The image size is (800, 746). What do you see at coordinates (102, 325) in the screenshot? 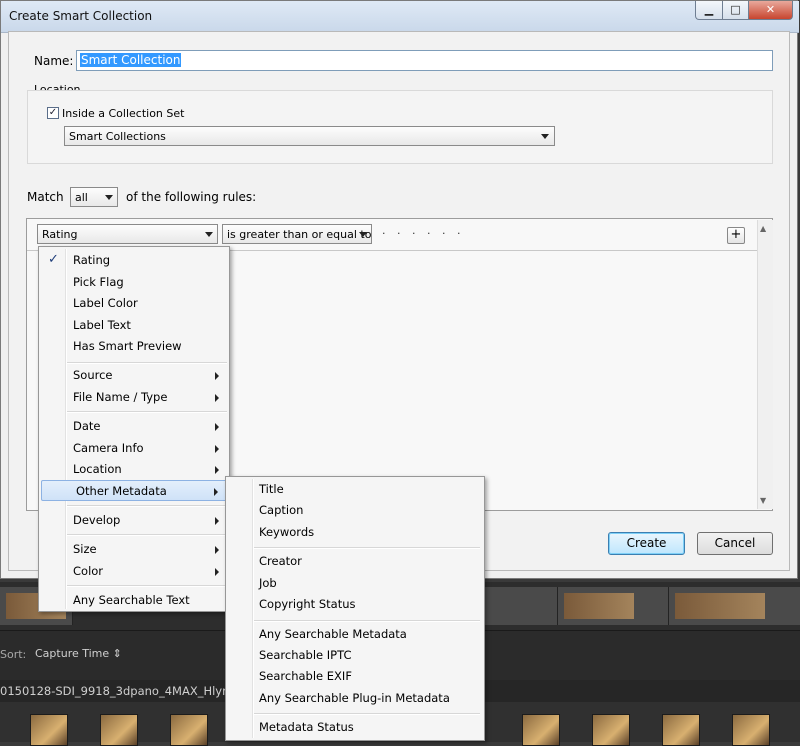
I see `menu-item-label: Label Text` at bounding box center [102, 325].